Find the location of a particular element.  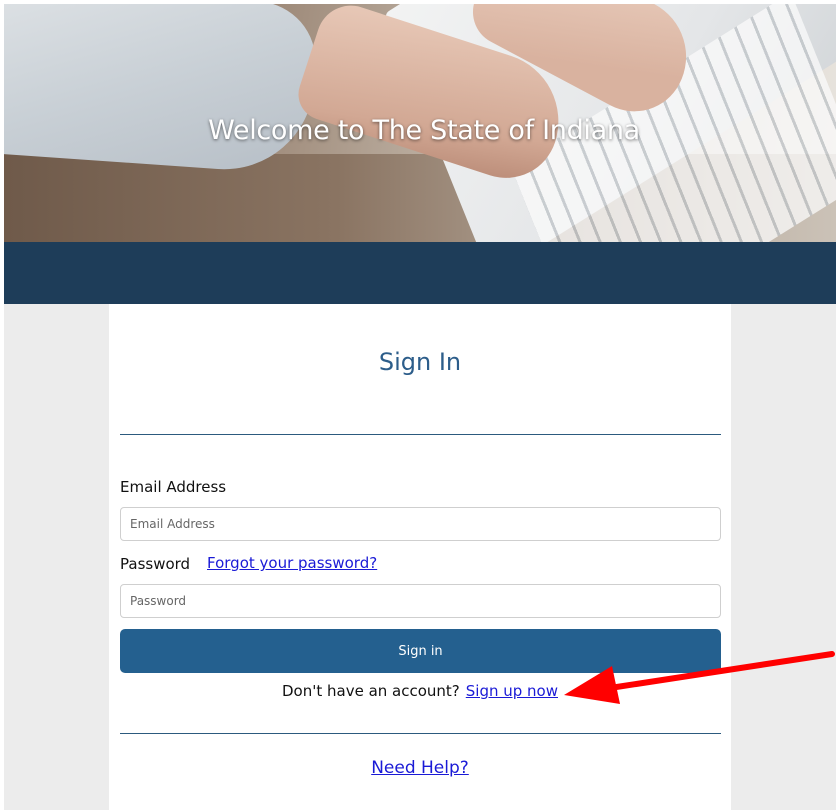

arrow-head is located at coordinates (592, 685).